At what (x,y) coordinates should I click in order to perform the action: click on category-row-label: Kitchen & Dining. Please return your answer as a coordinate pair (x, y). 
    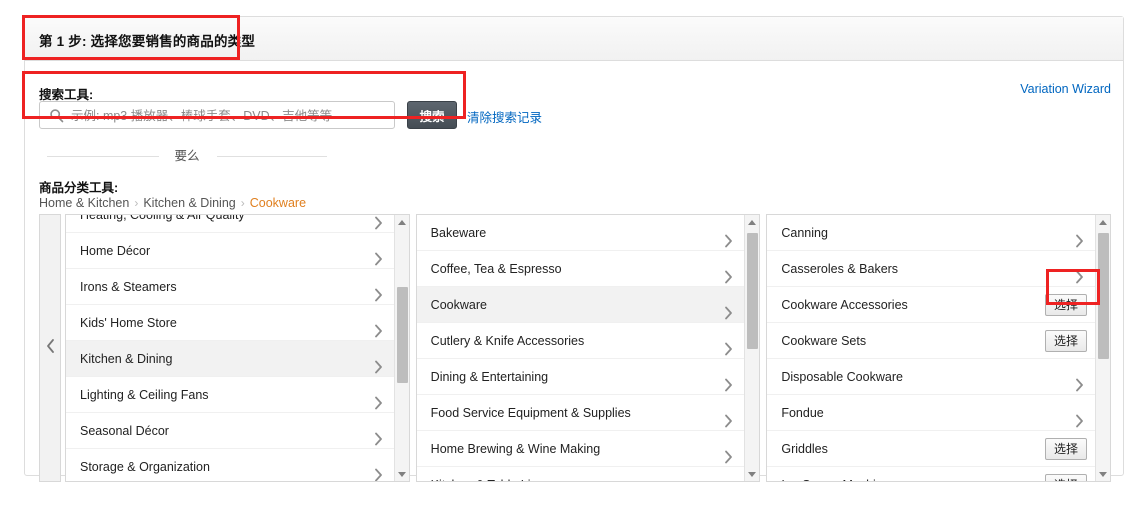
    Looking at the image, I should click on (126, 359).